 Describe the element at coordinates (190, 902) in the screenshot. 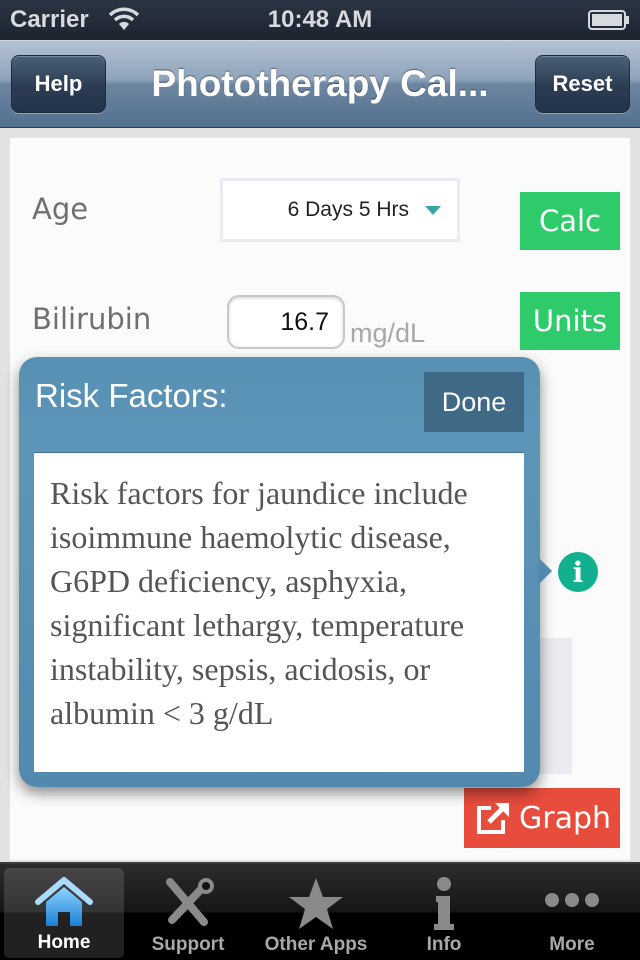

I see `tools-icon` at that location.